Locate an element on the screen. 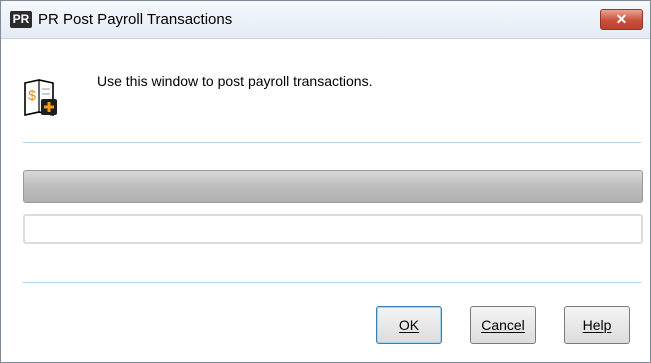 This screenshot has height=363, width=651. title-bar: PR PR Post Payroll Transactions ✕ is located at coordinates (325, 20).